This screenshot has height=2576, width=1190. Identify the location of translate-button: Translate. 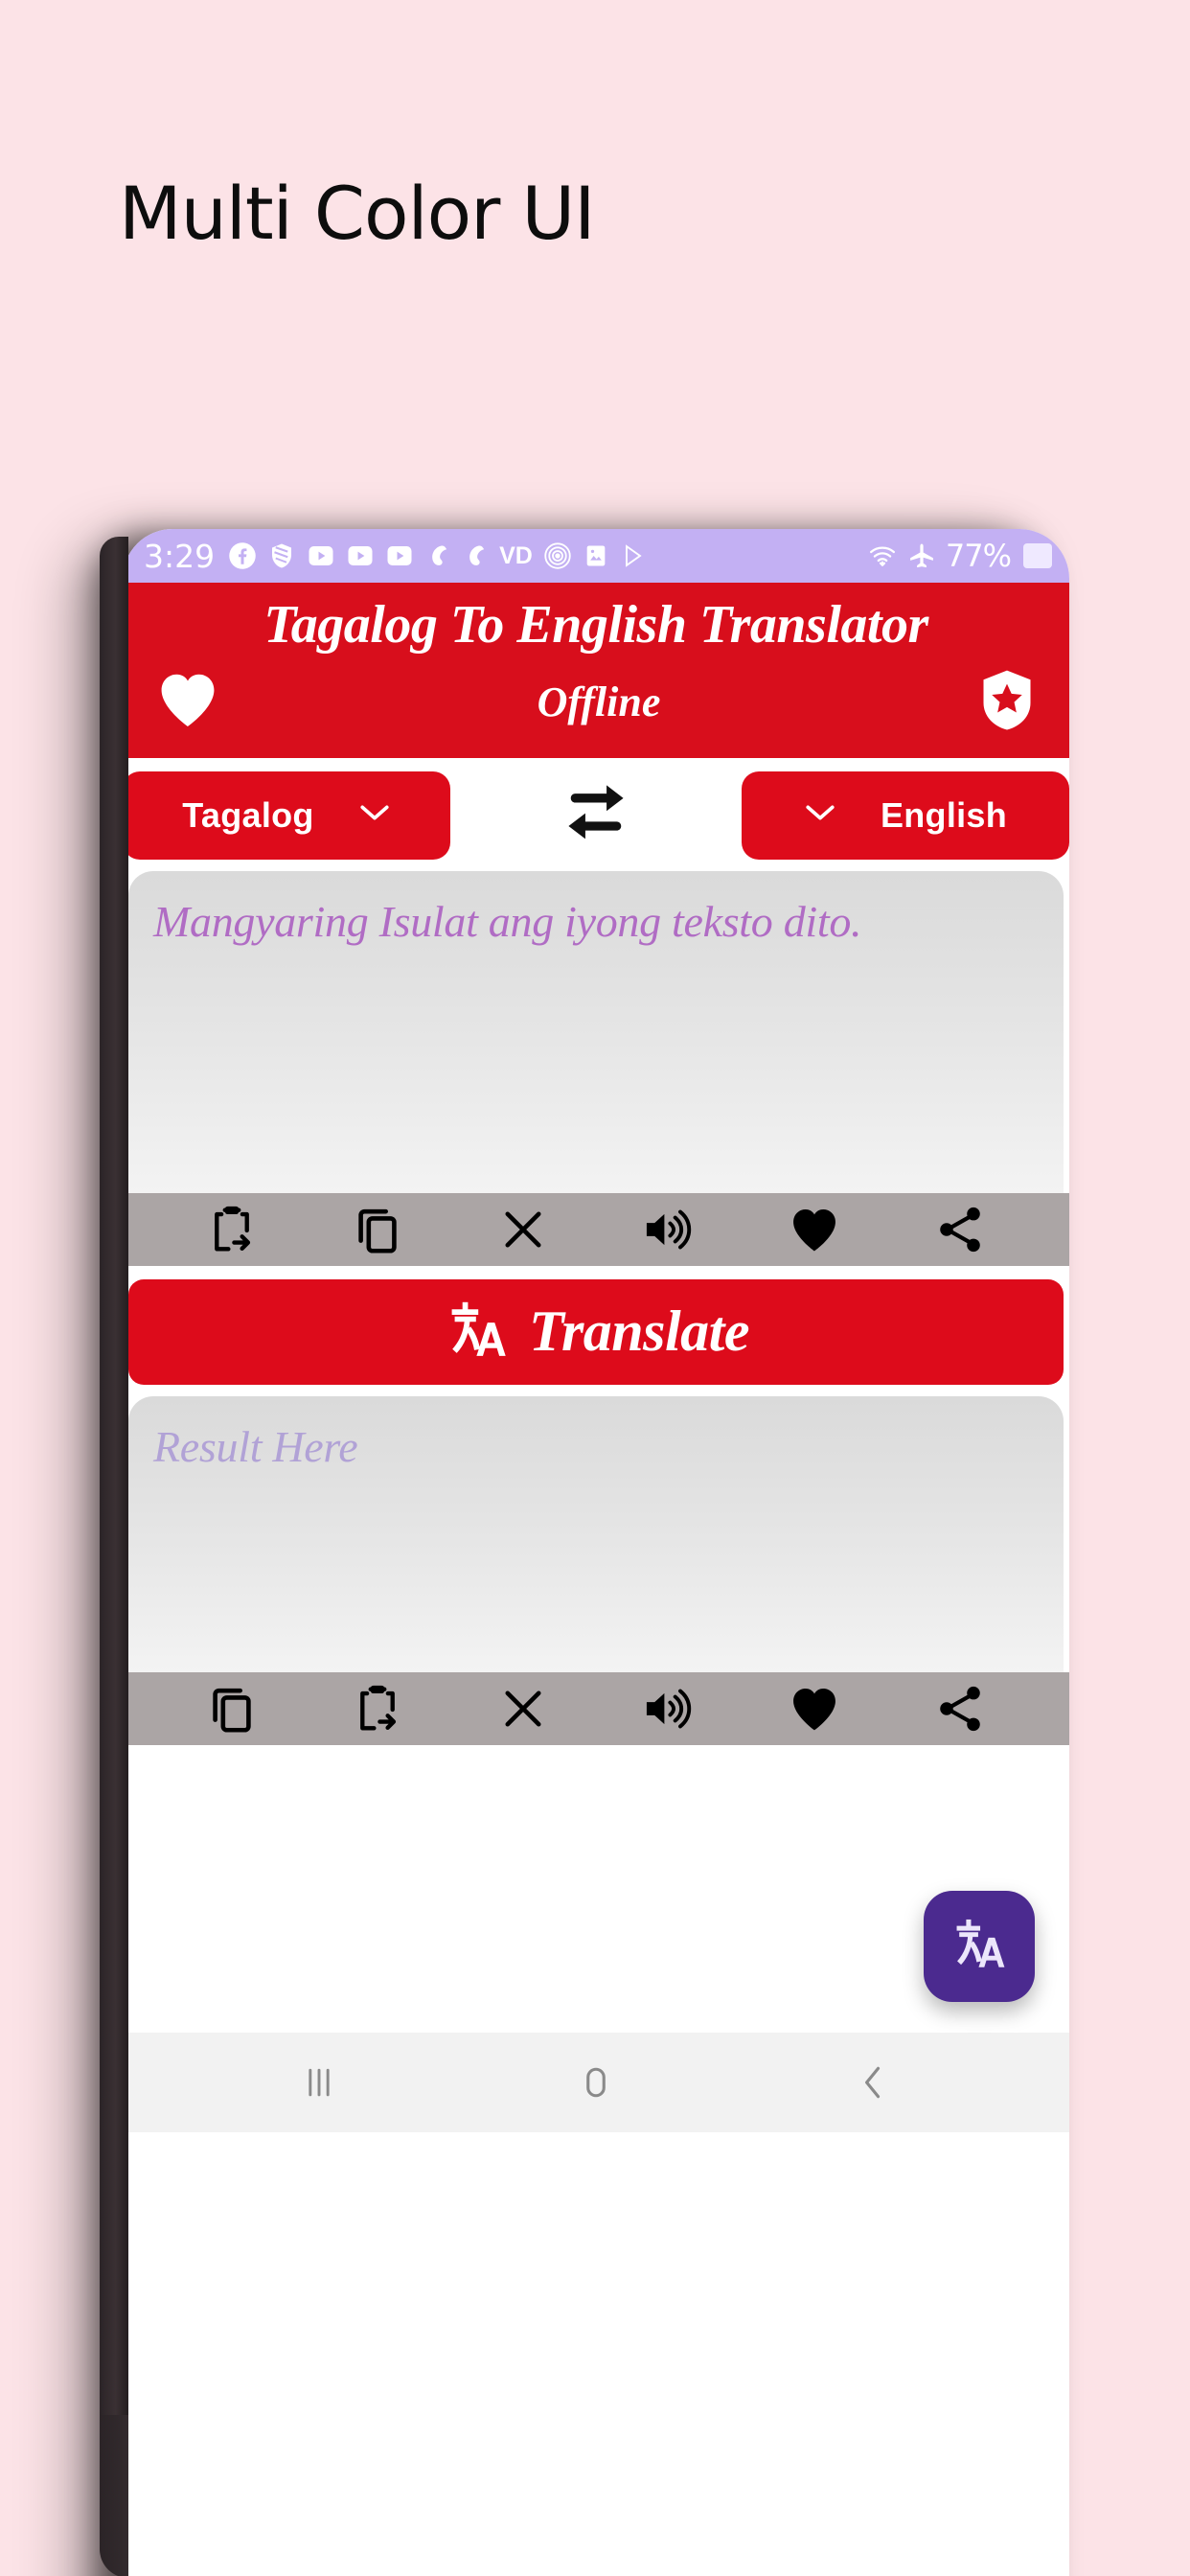
(596, 1331).